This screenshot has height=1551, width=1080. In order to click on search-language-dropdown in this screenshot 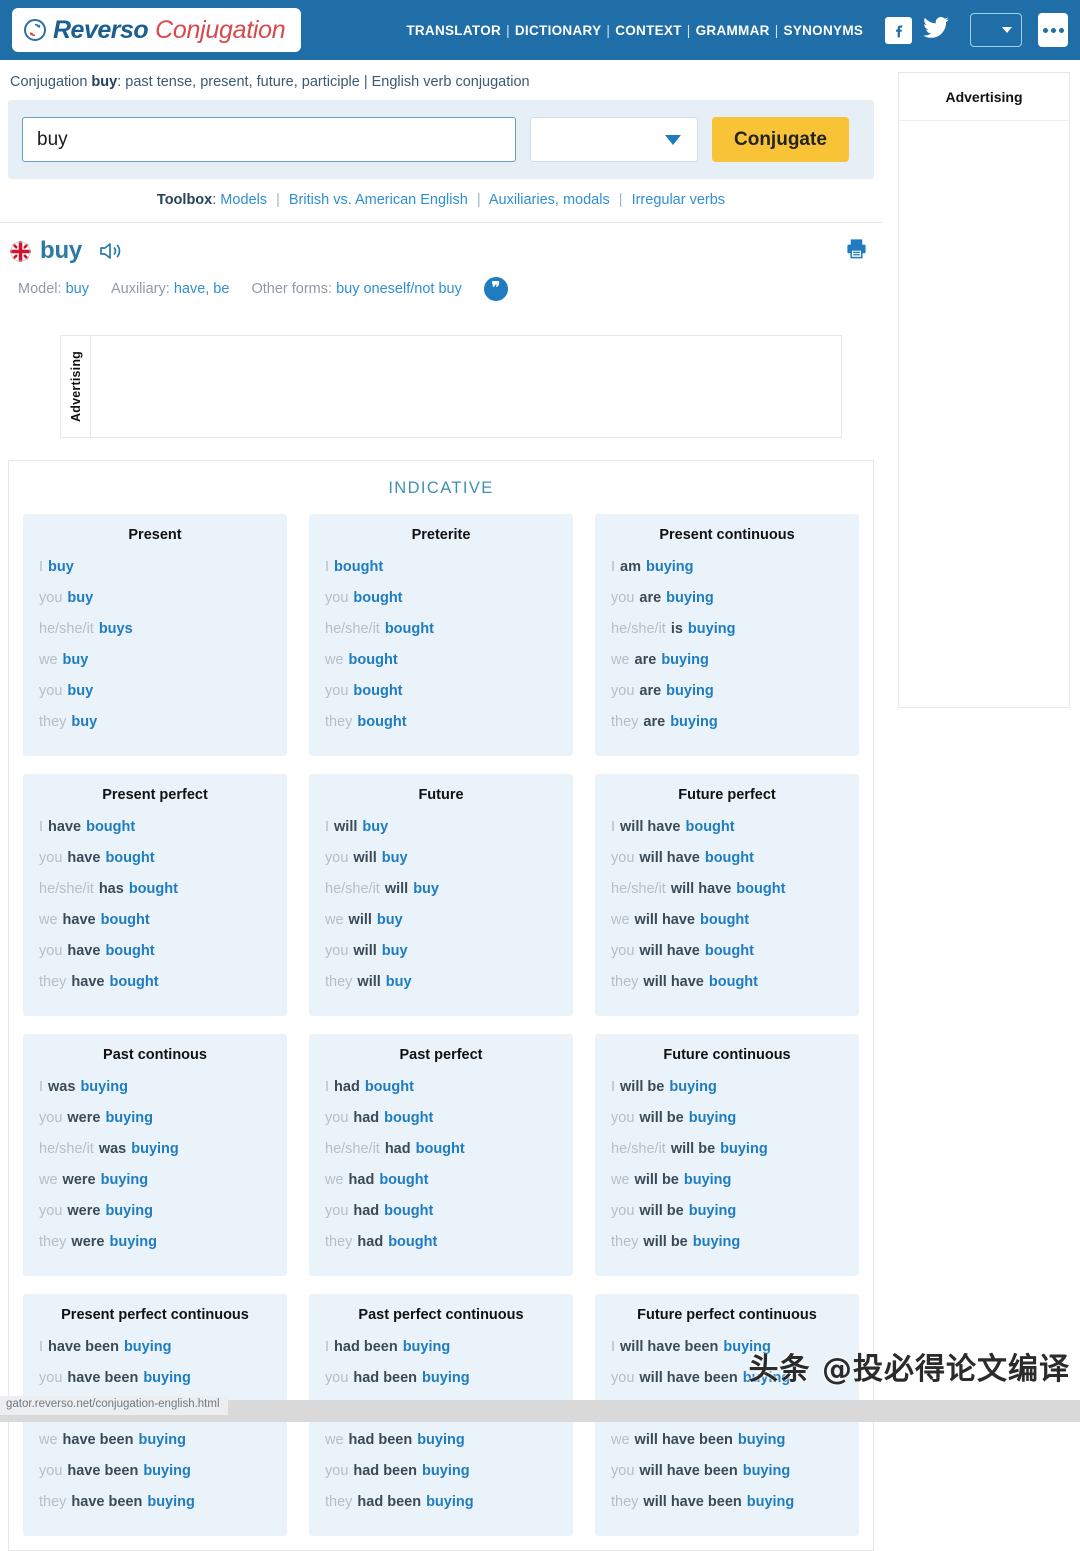, I will do `click(614, 139)`.